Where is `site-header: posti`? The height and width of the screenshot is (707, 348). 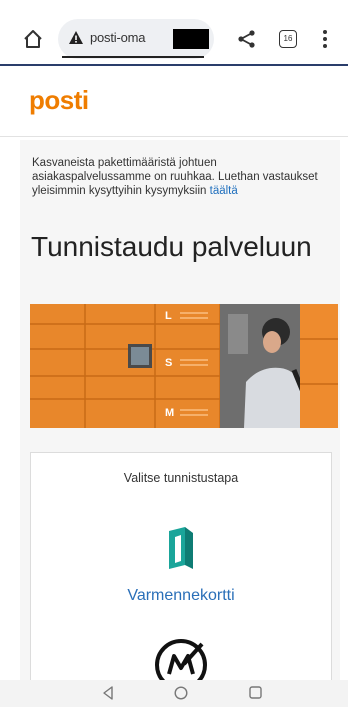
site-header: posti is located at coordinates (174, 101).